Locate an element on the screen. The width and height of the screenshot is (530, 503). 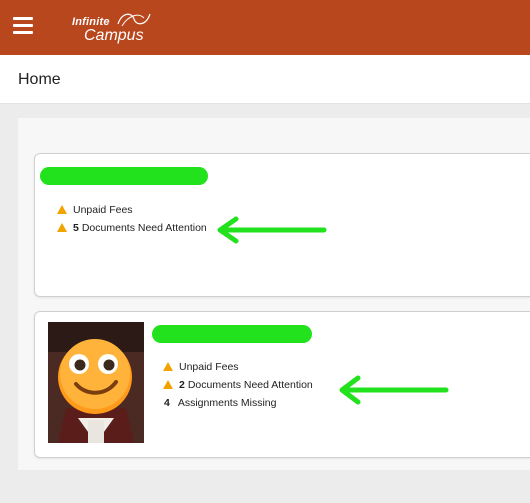
page-header: Home is located at coordinates (265, 79).